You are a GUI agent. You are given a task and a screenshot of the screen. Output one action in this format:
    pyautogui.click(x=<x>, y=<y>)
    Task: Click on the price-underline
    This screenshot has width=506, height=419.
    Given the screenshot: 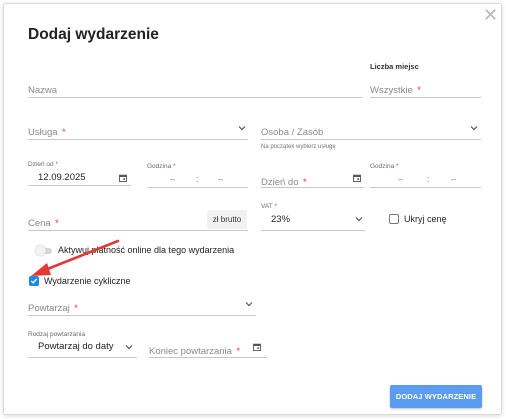 What is the action you would take?
    pyautogui.click(x=138, y=230)
    